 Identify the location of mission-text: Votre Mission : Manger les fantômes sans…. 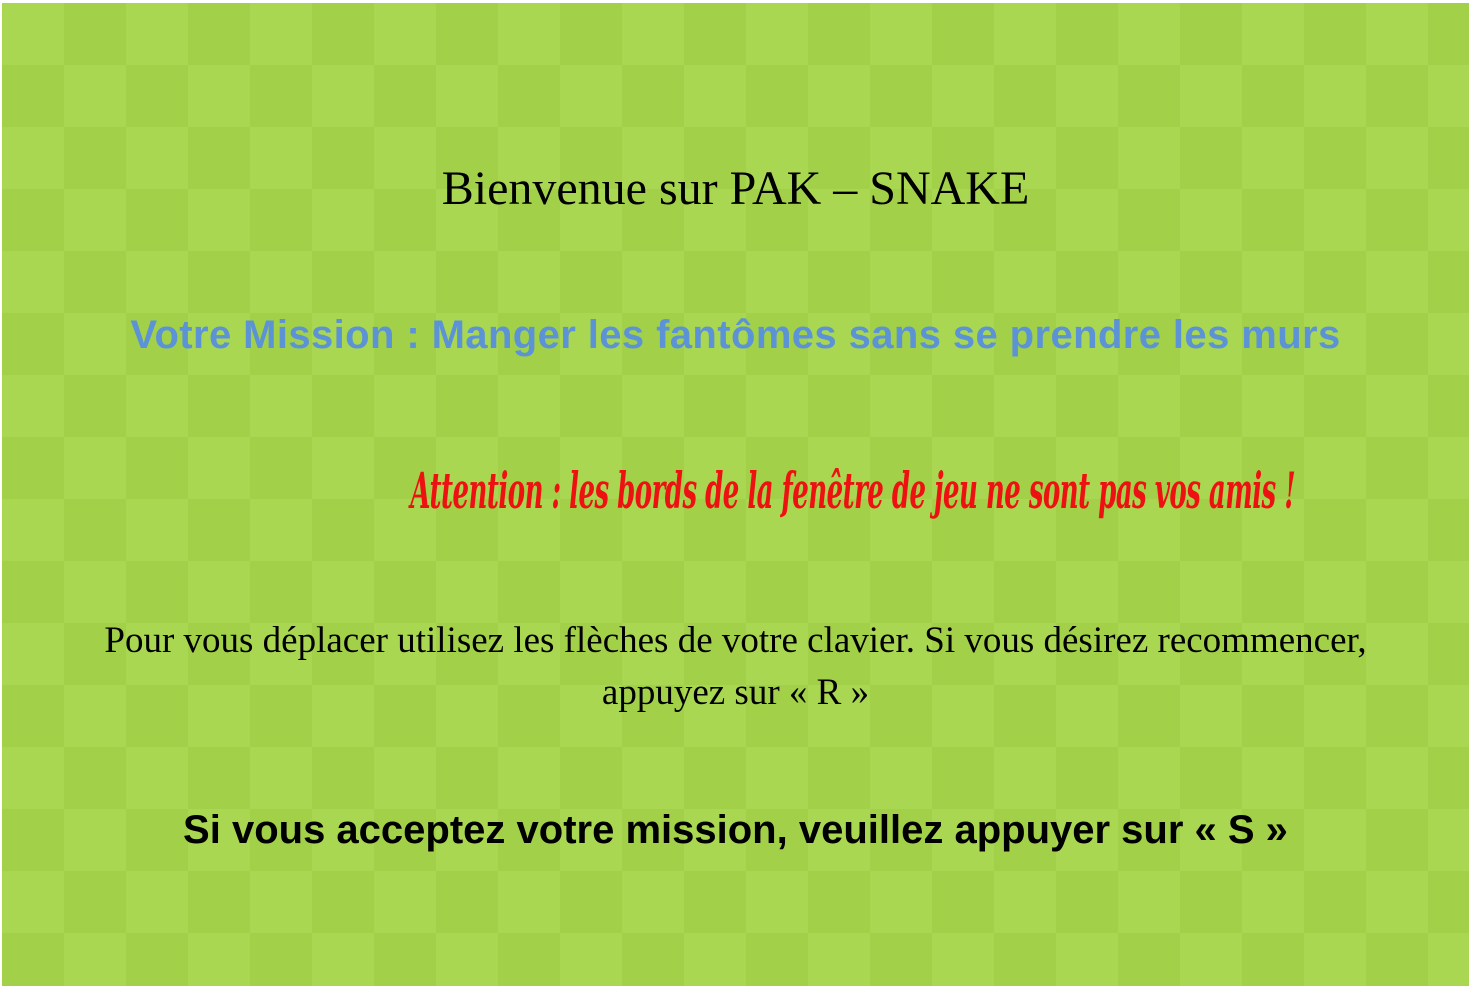
(735, 335).